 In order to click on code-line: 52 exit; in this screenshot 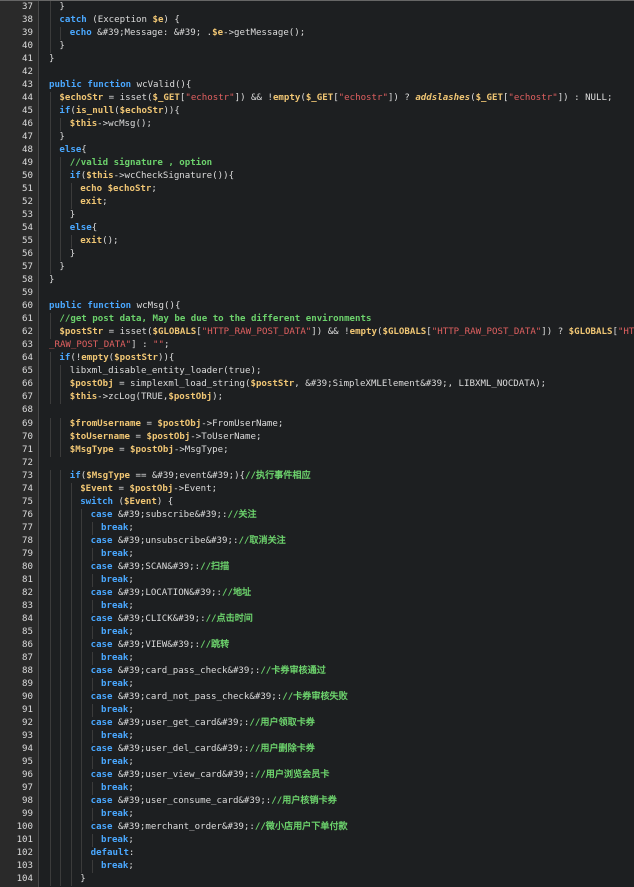, I will do `click(317, 203)`.